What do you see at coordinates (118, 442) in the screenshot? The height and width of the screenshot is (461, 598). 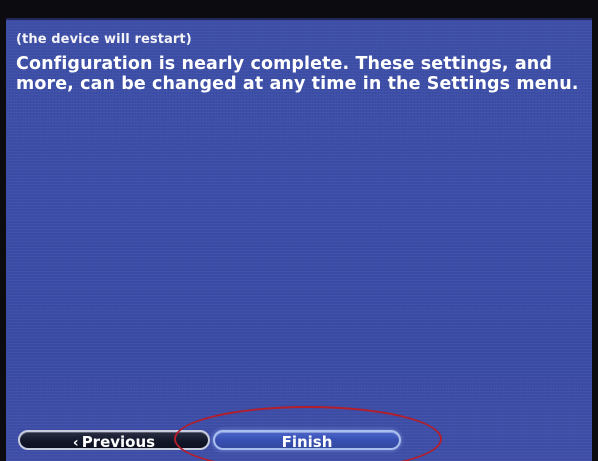 I see `previous-button-label: Previous` at bounding box center [118, 442].